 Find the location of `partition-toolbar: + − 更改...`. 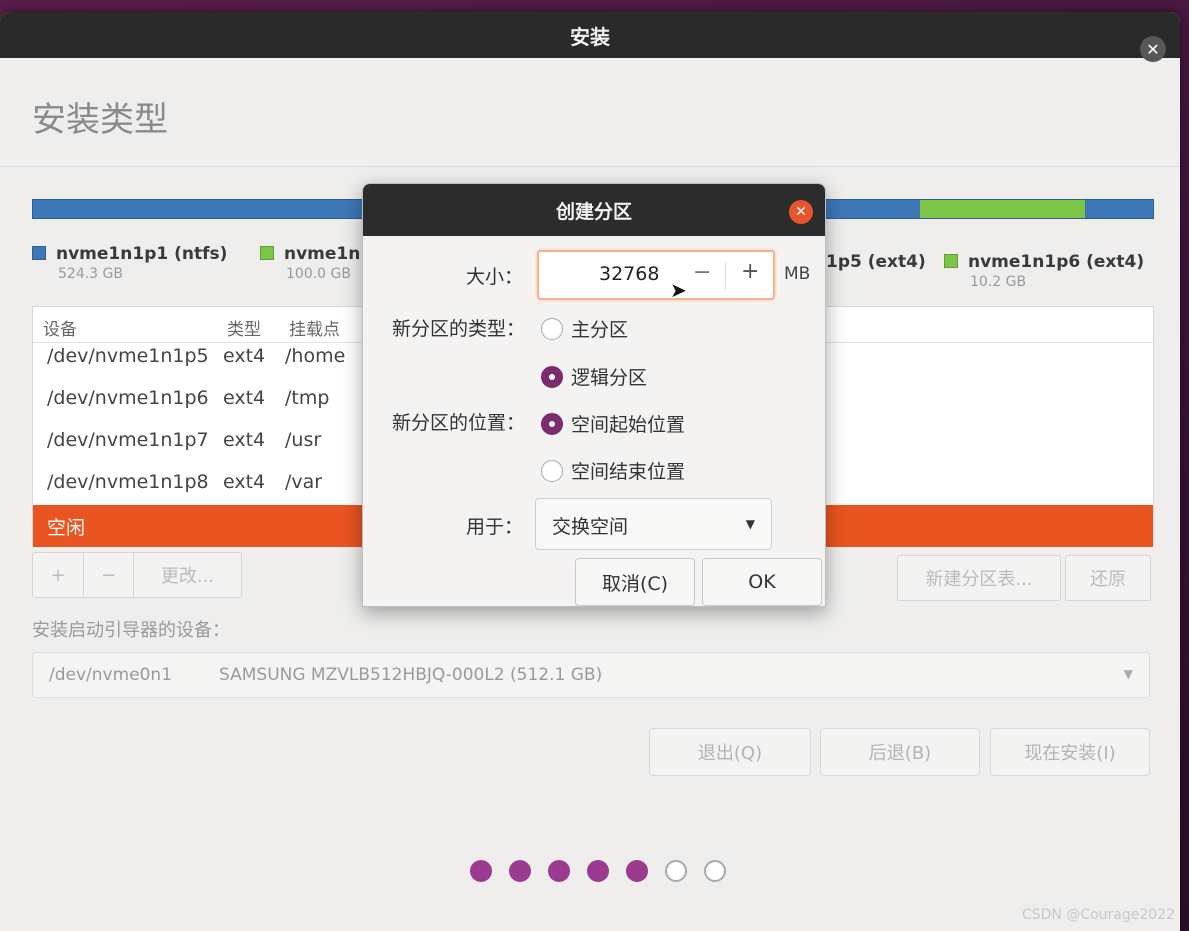

partition-toolbar: + − 更改... is located at coordinates (137, 575).